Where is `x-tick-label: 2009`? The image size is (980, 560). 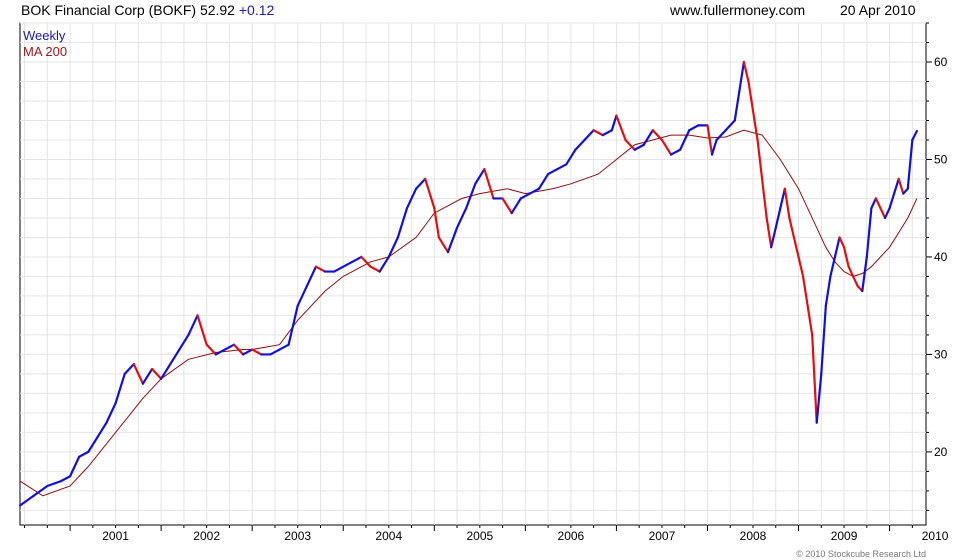 x-tick-label: 2009 is located at coordinates (844, 536).